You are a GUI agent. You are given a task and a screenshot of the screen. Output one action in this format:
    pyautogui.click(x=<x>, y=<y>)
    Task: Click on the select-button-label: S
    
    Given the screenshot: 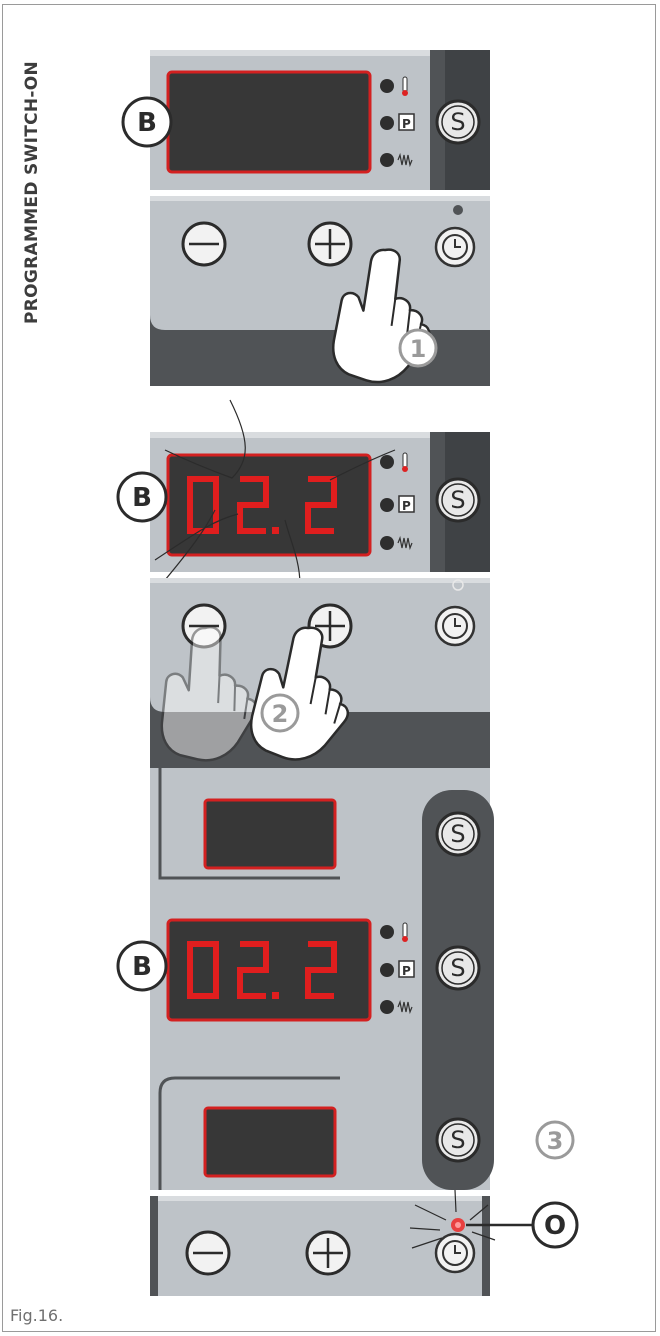 What is the action you would take?
    pyautogui.click(x=457, y=122)
    